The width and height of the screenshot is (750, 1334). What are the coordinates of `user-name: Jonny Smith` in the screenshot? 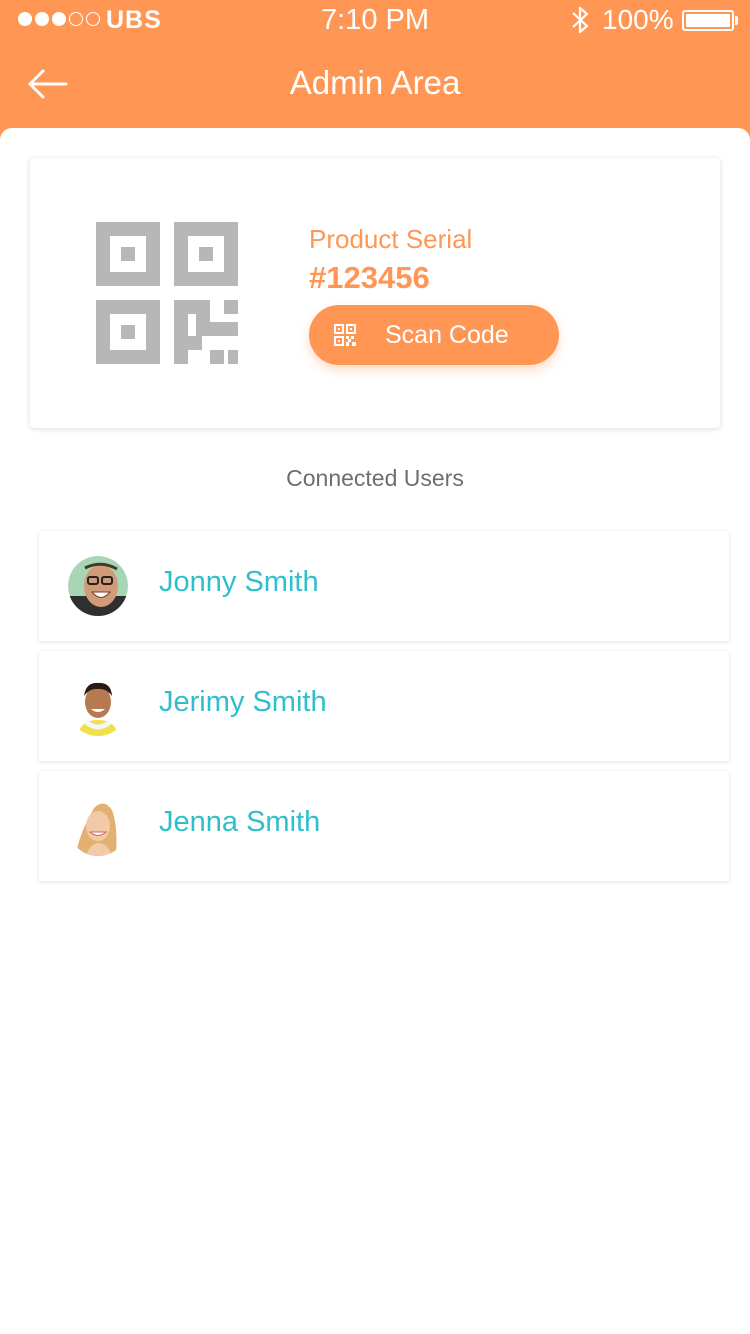 It's located at (239, 582).